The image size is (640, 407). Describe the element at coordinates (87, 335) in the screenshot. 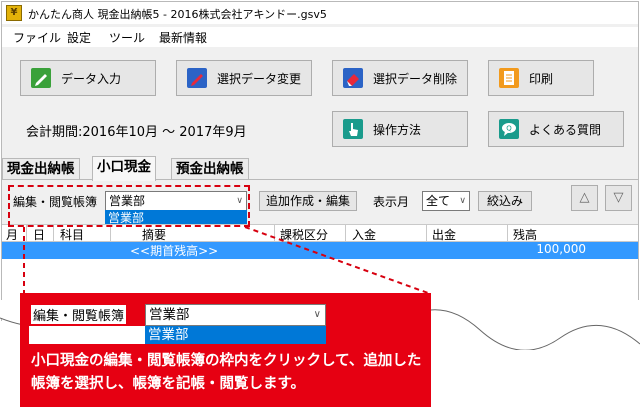

I see `callout-spacer` at that location.